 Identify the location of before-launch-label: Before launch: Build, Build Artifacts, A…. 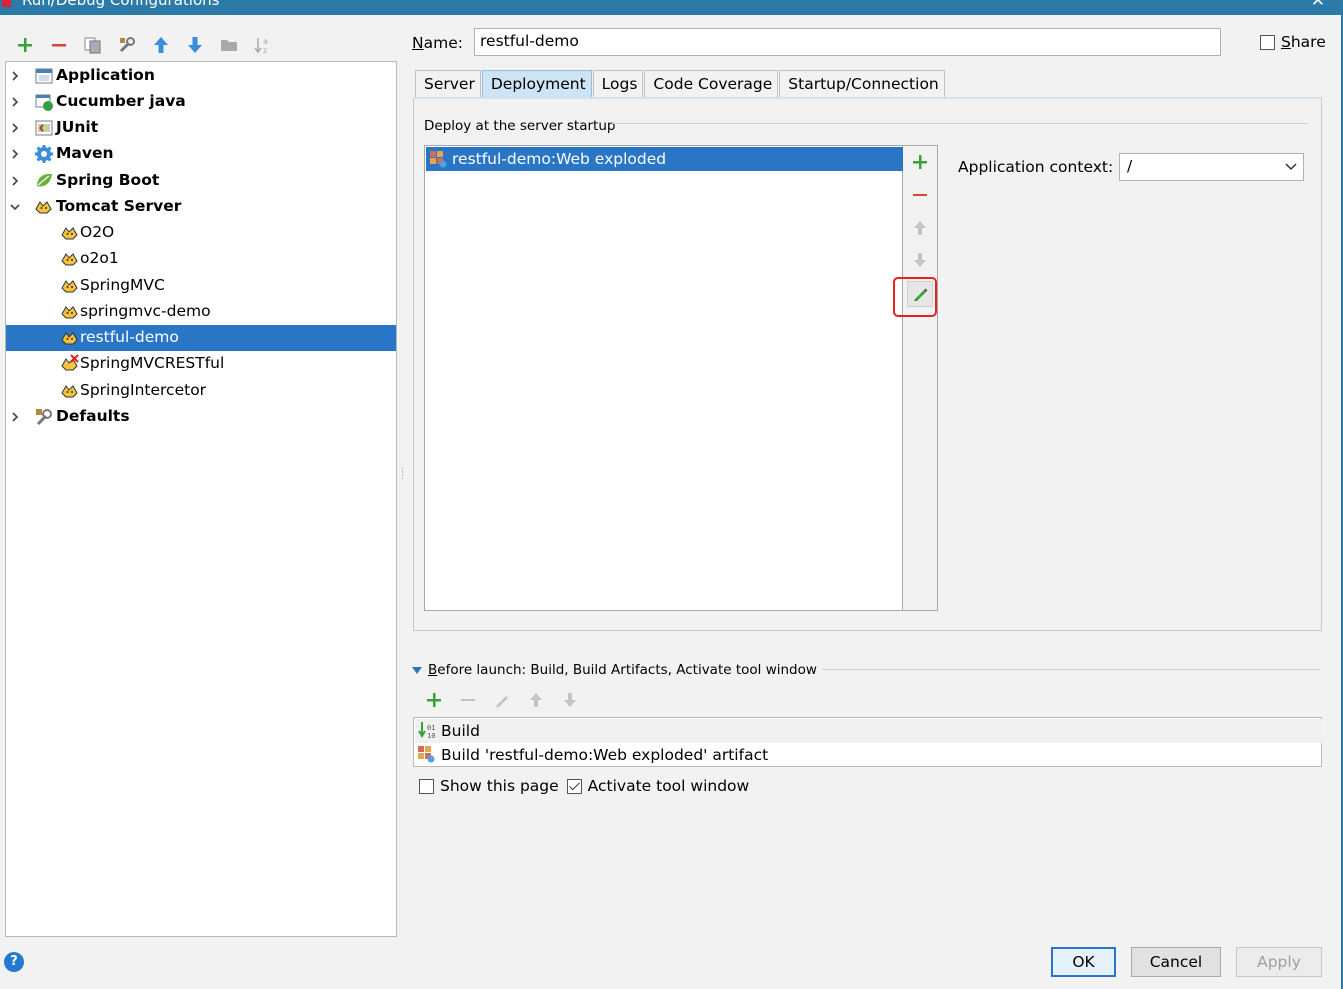
(622, 670).